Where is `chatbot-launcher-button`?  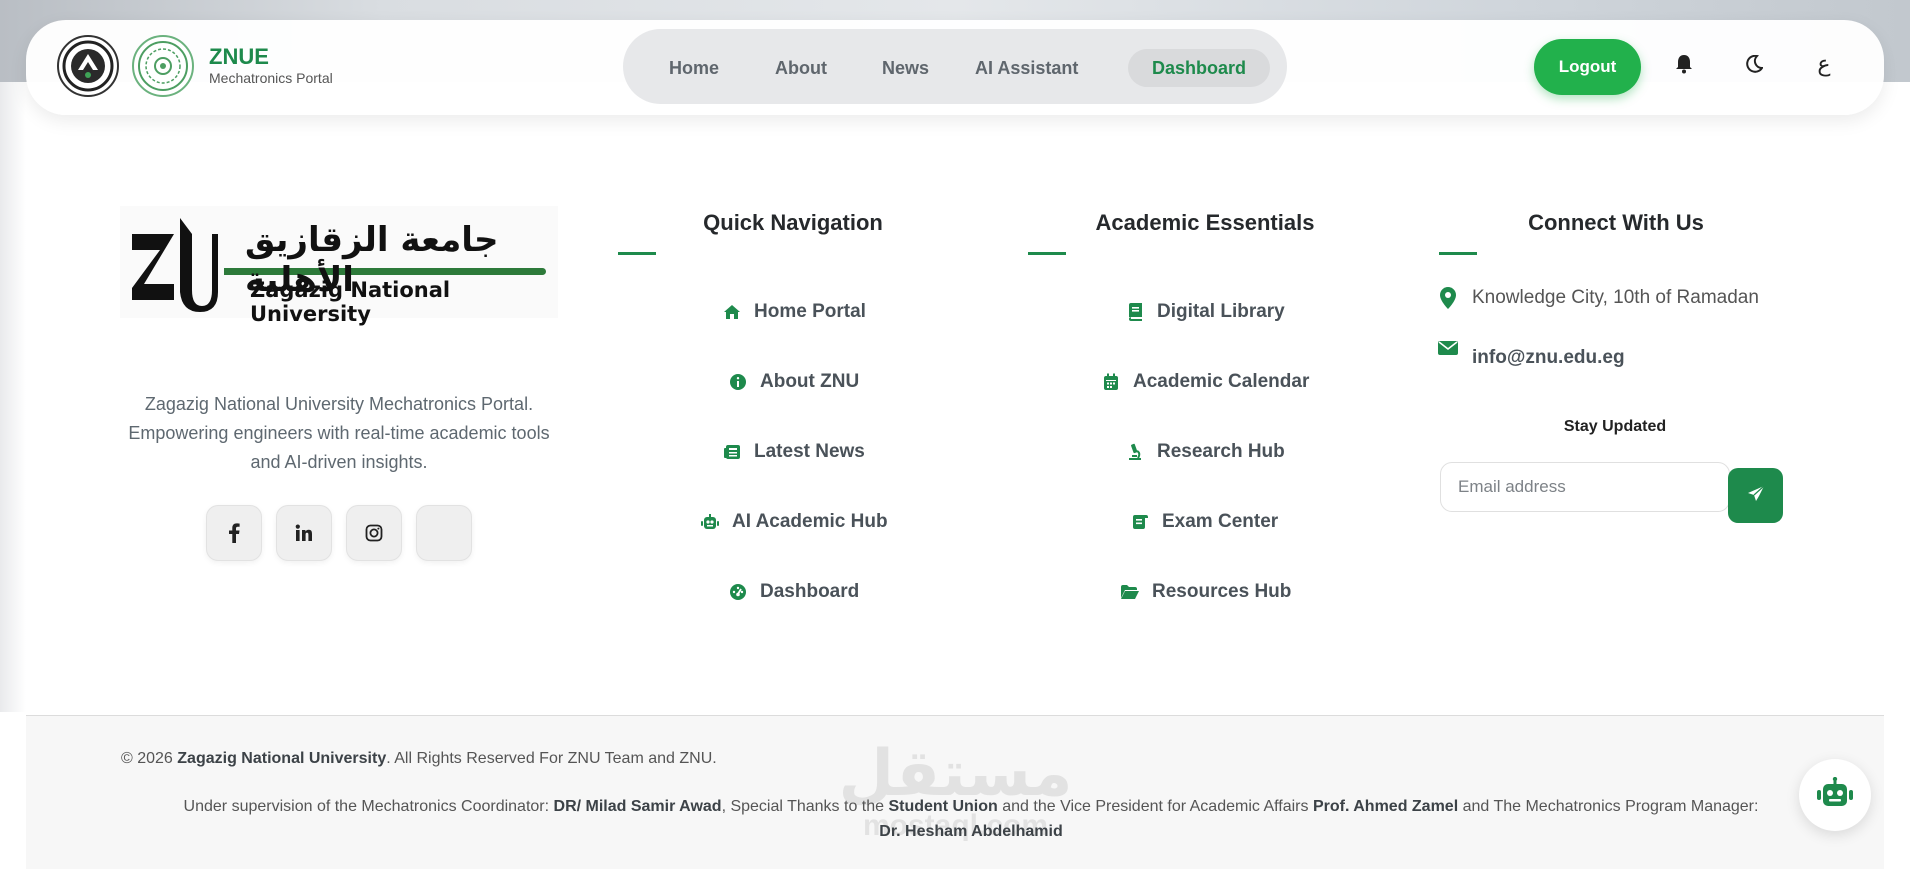
chatbot-launcher-button is located at coordinates (1835, 795).